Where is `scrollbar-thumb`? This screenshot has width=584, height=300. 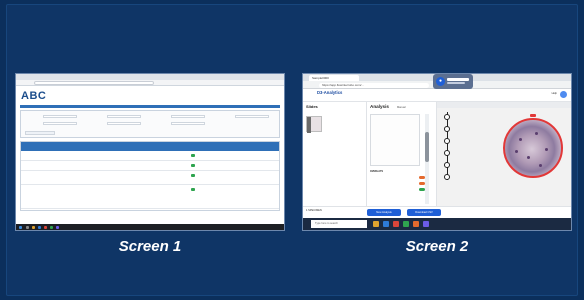
scrollbar-thumb is located at coordinates (427, 147).